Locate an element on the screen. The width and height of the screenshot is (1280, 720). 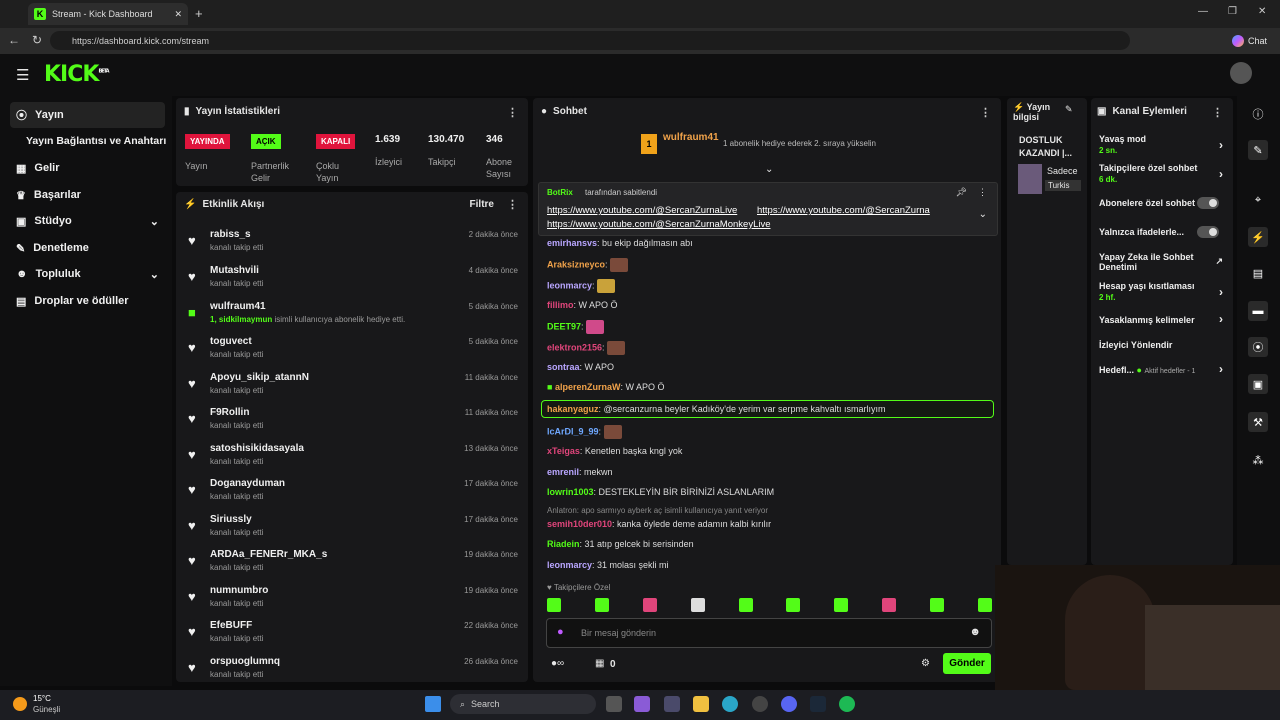
info-icon: ⓘ is located at coordinates (1258, 114).